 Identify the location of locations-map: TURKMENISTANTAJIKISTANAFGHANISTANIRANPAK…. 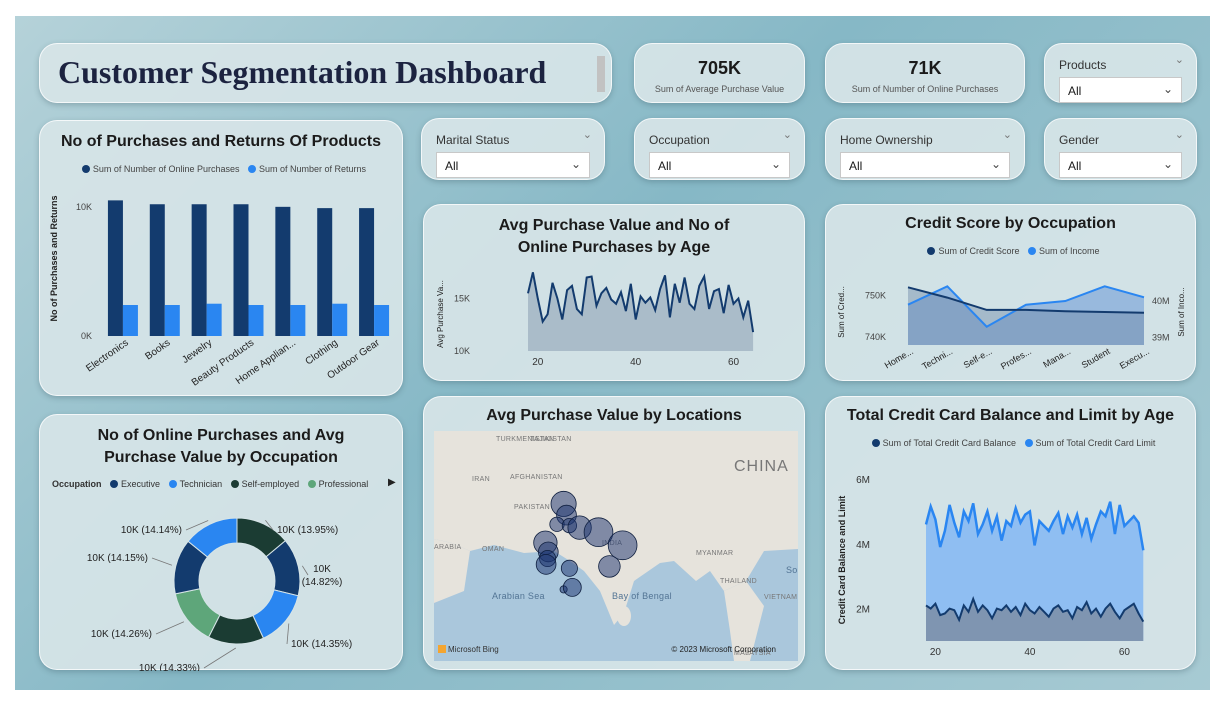
(616, 546).